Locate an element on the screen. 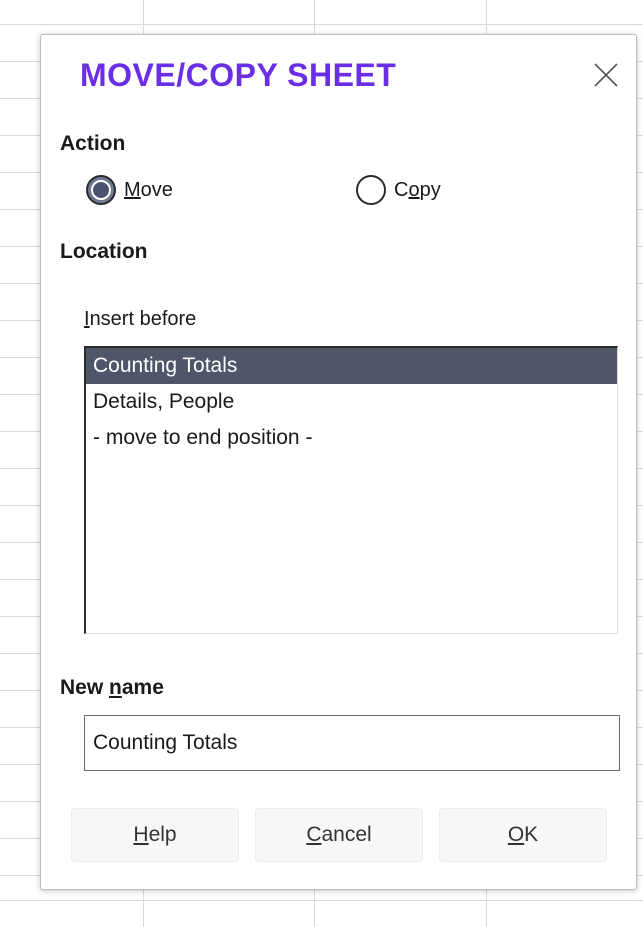 The height and width of the screenshot is (927, 643). copy-radio: Copy is located at coordinates (398, 190).